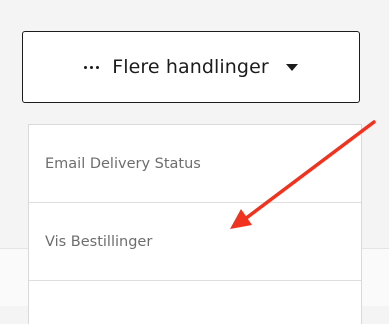  What do you see at coordinates (291, 67) in the screenshot?
I see `caret-down-icon` at bounding box center [291, 67].